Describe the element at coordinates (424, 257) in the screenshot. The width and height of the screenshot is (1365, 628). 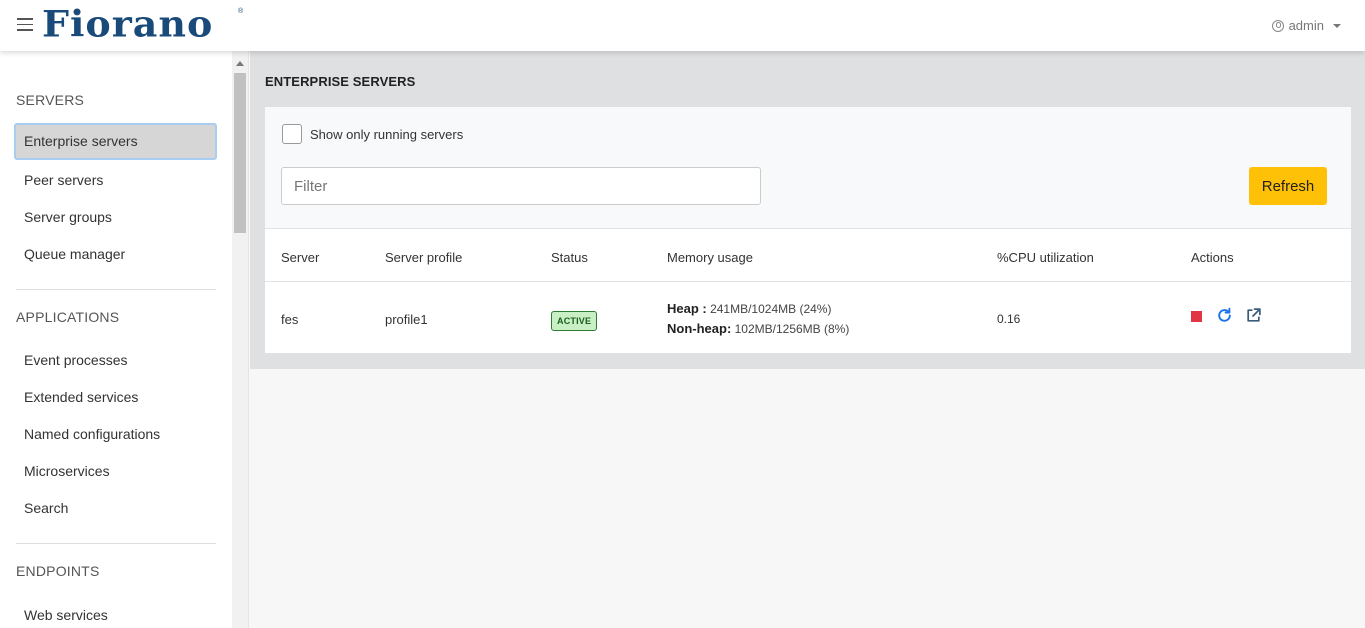
I see `column-header-server-profile: Server profile` at that location.